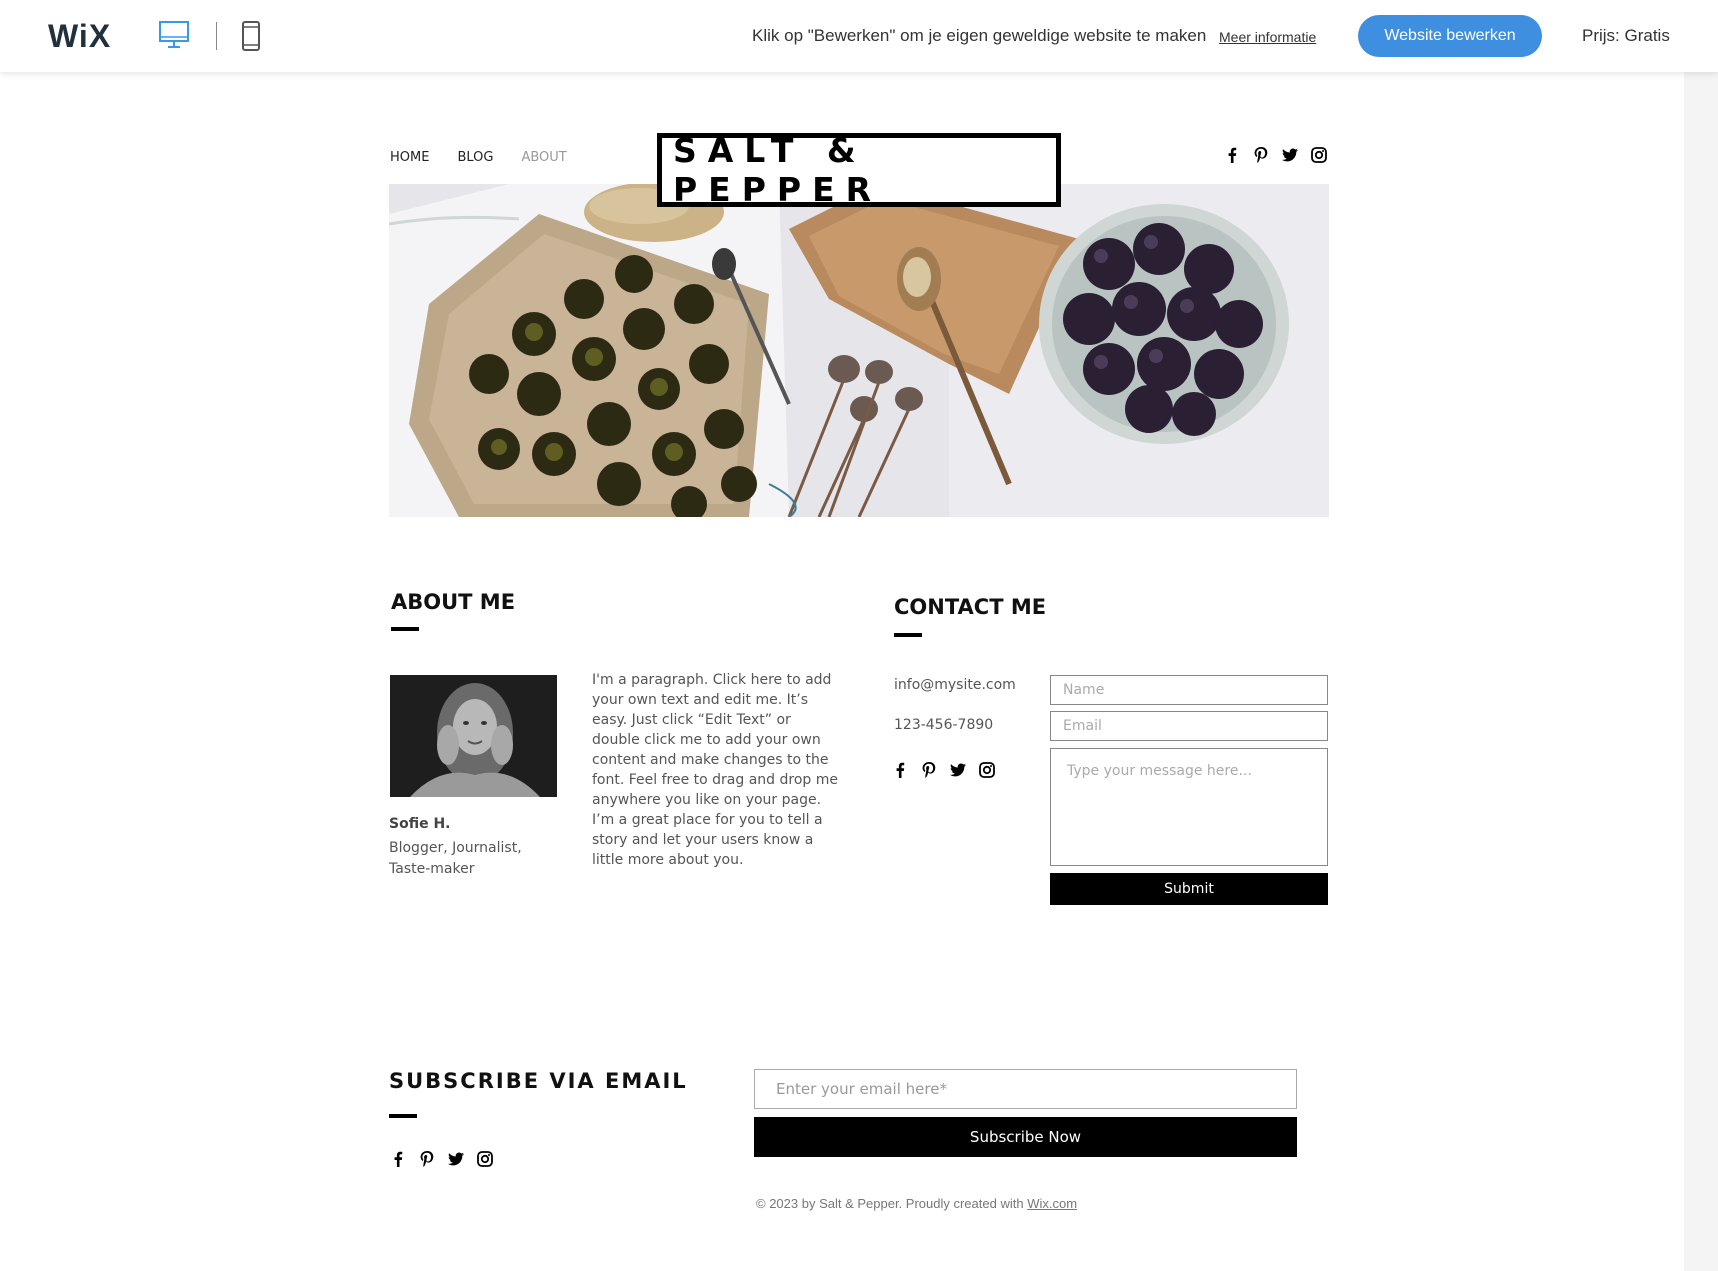 Image resolution: width=1718 pixels, height=1271 pixels. I want to click on desktop-view-icon, so click(174, 35).